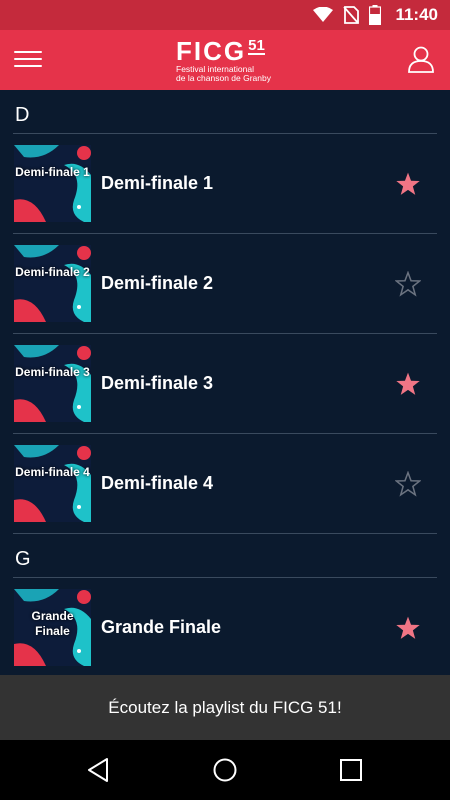  What do you see at coordinates (225, 184) in the screenshot?
I see `list-item: Demi-finale 1 Demi-finale 1` at bounding box center [225, 184].